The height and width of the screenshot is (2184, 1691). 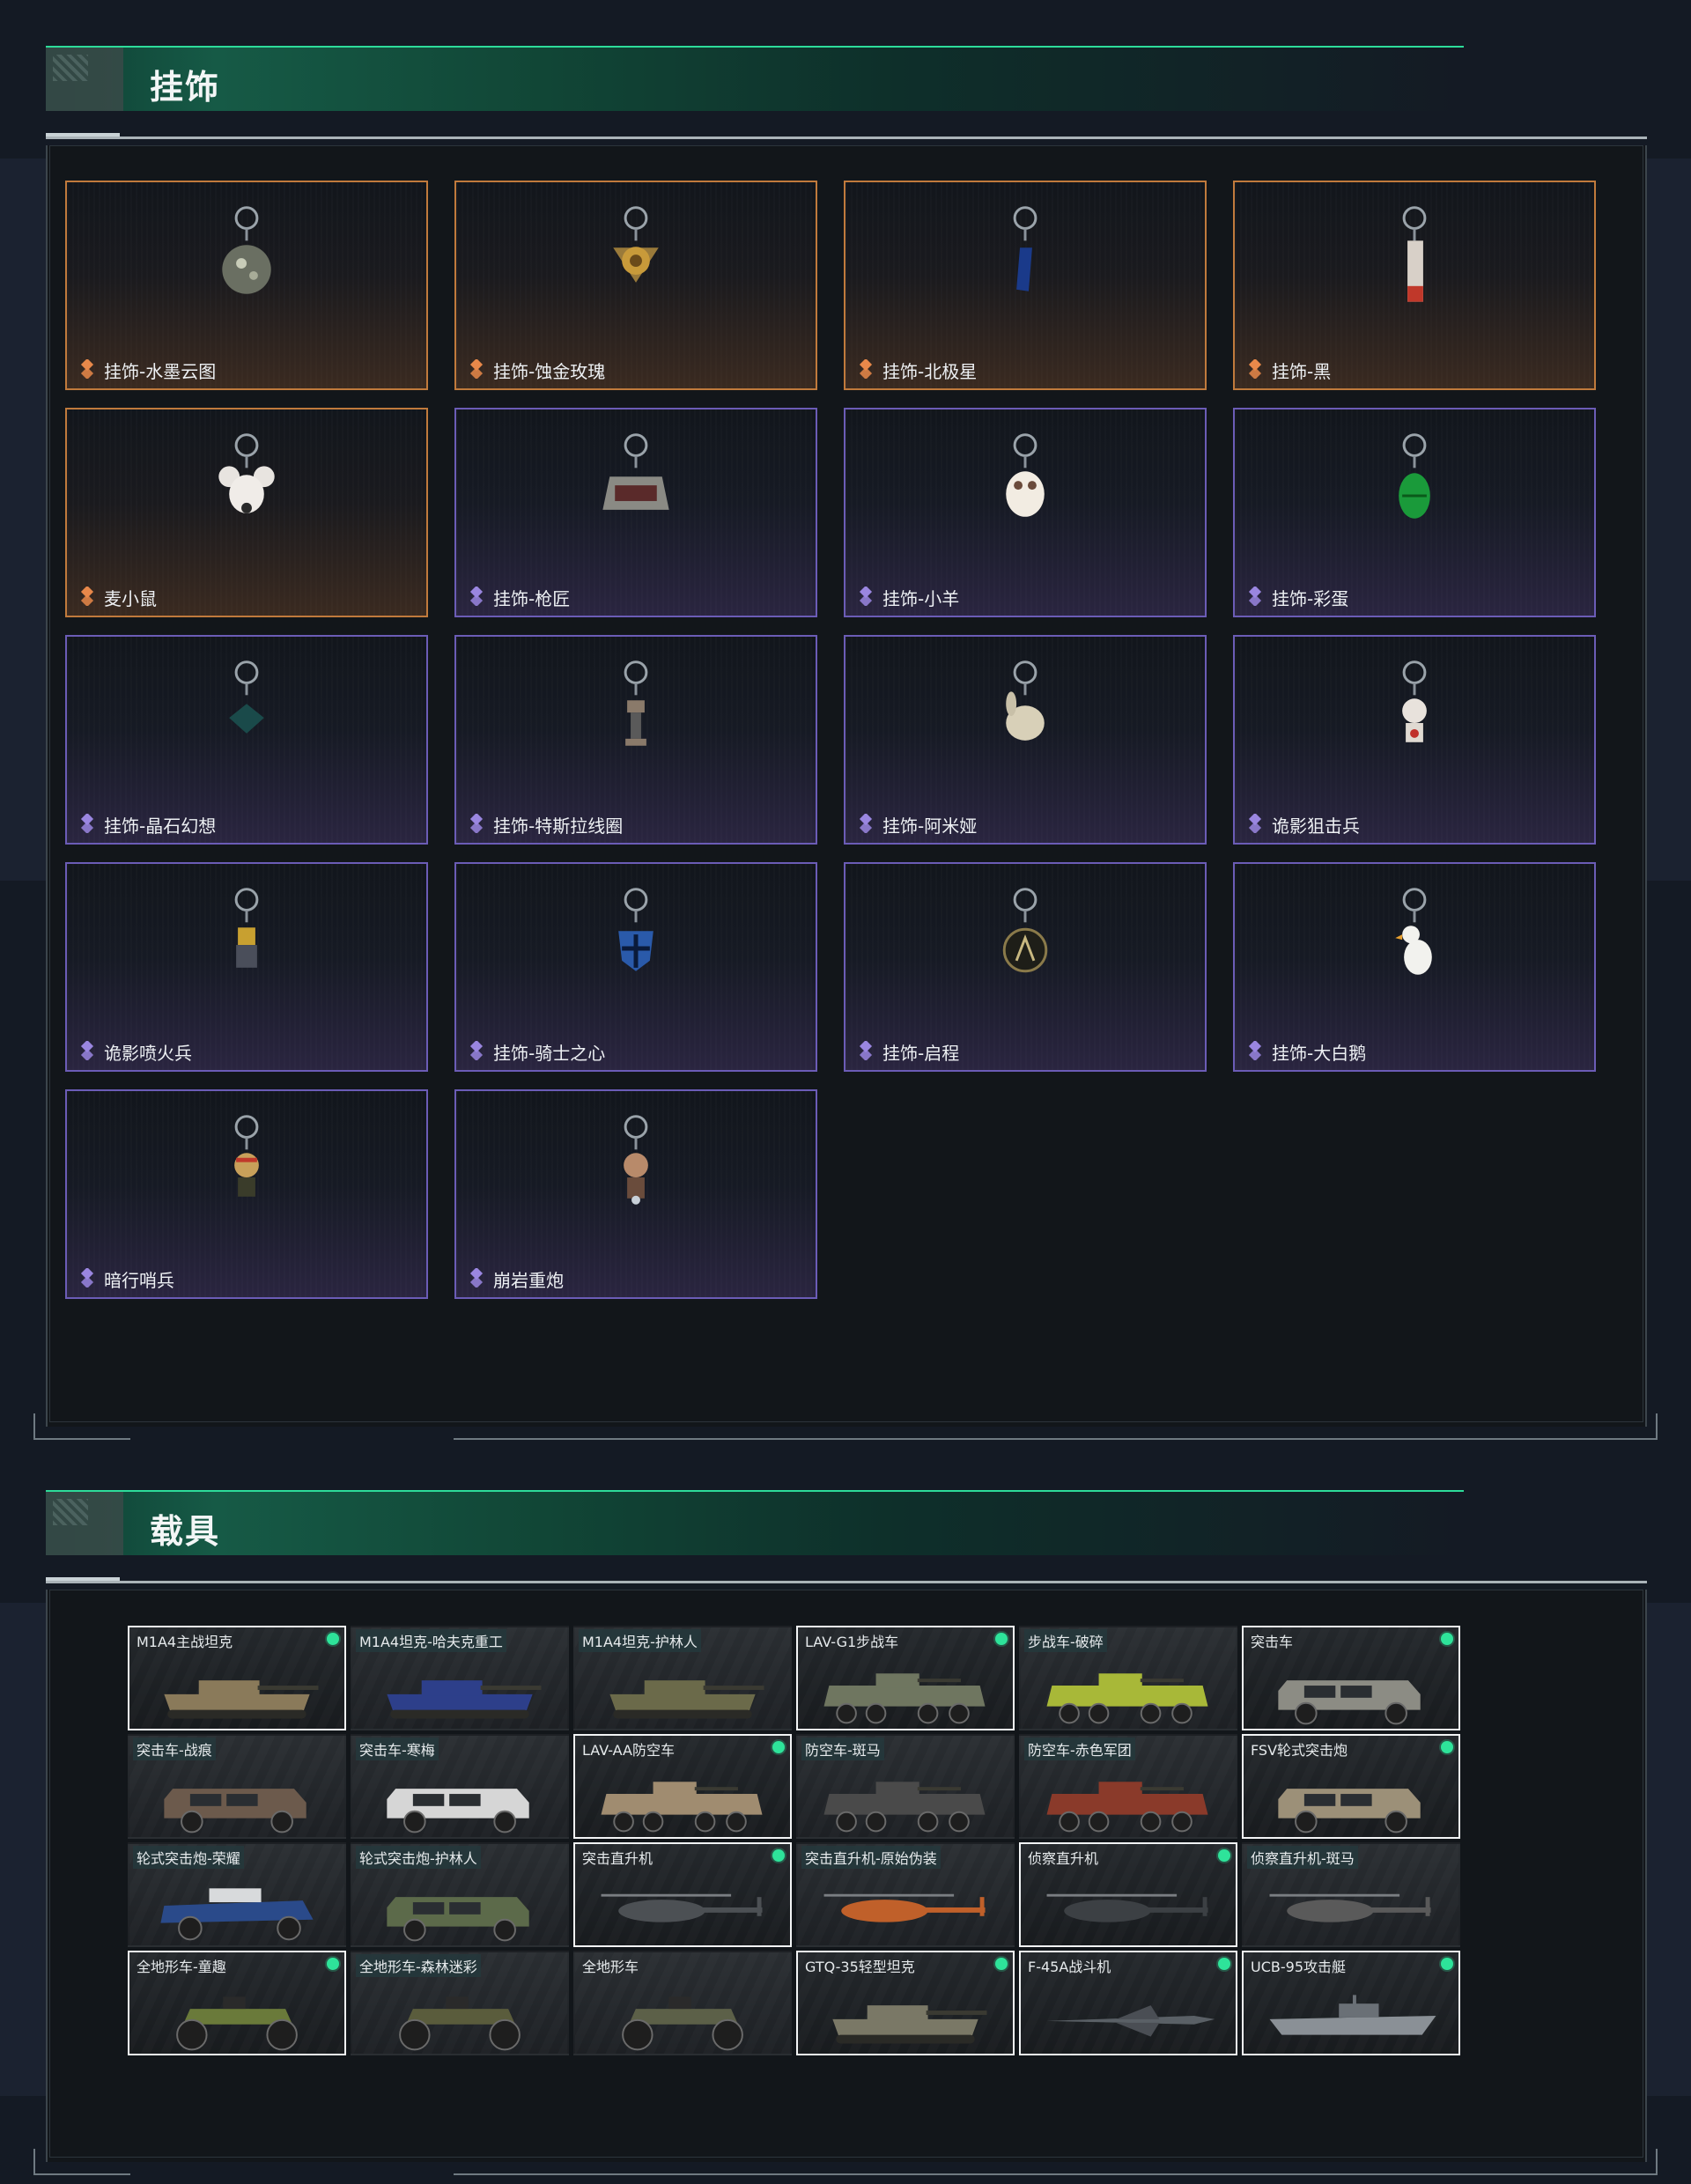 I want to click on vehicle-card: FSV轮式突击炮, so click(x=1351, y=1786).